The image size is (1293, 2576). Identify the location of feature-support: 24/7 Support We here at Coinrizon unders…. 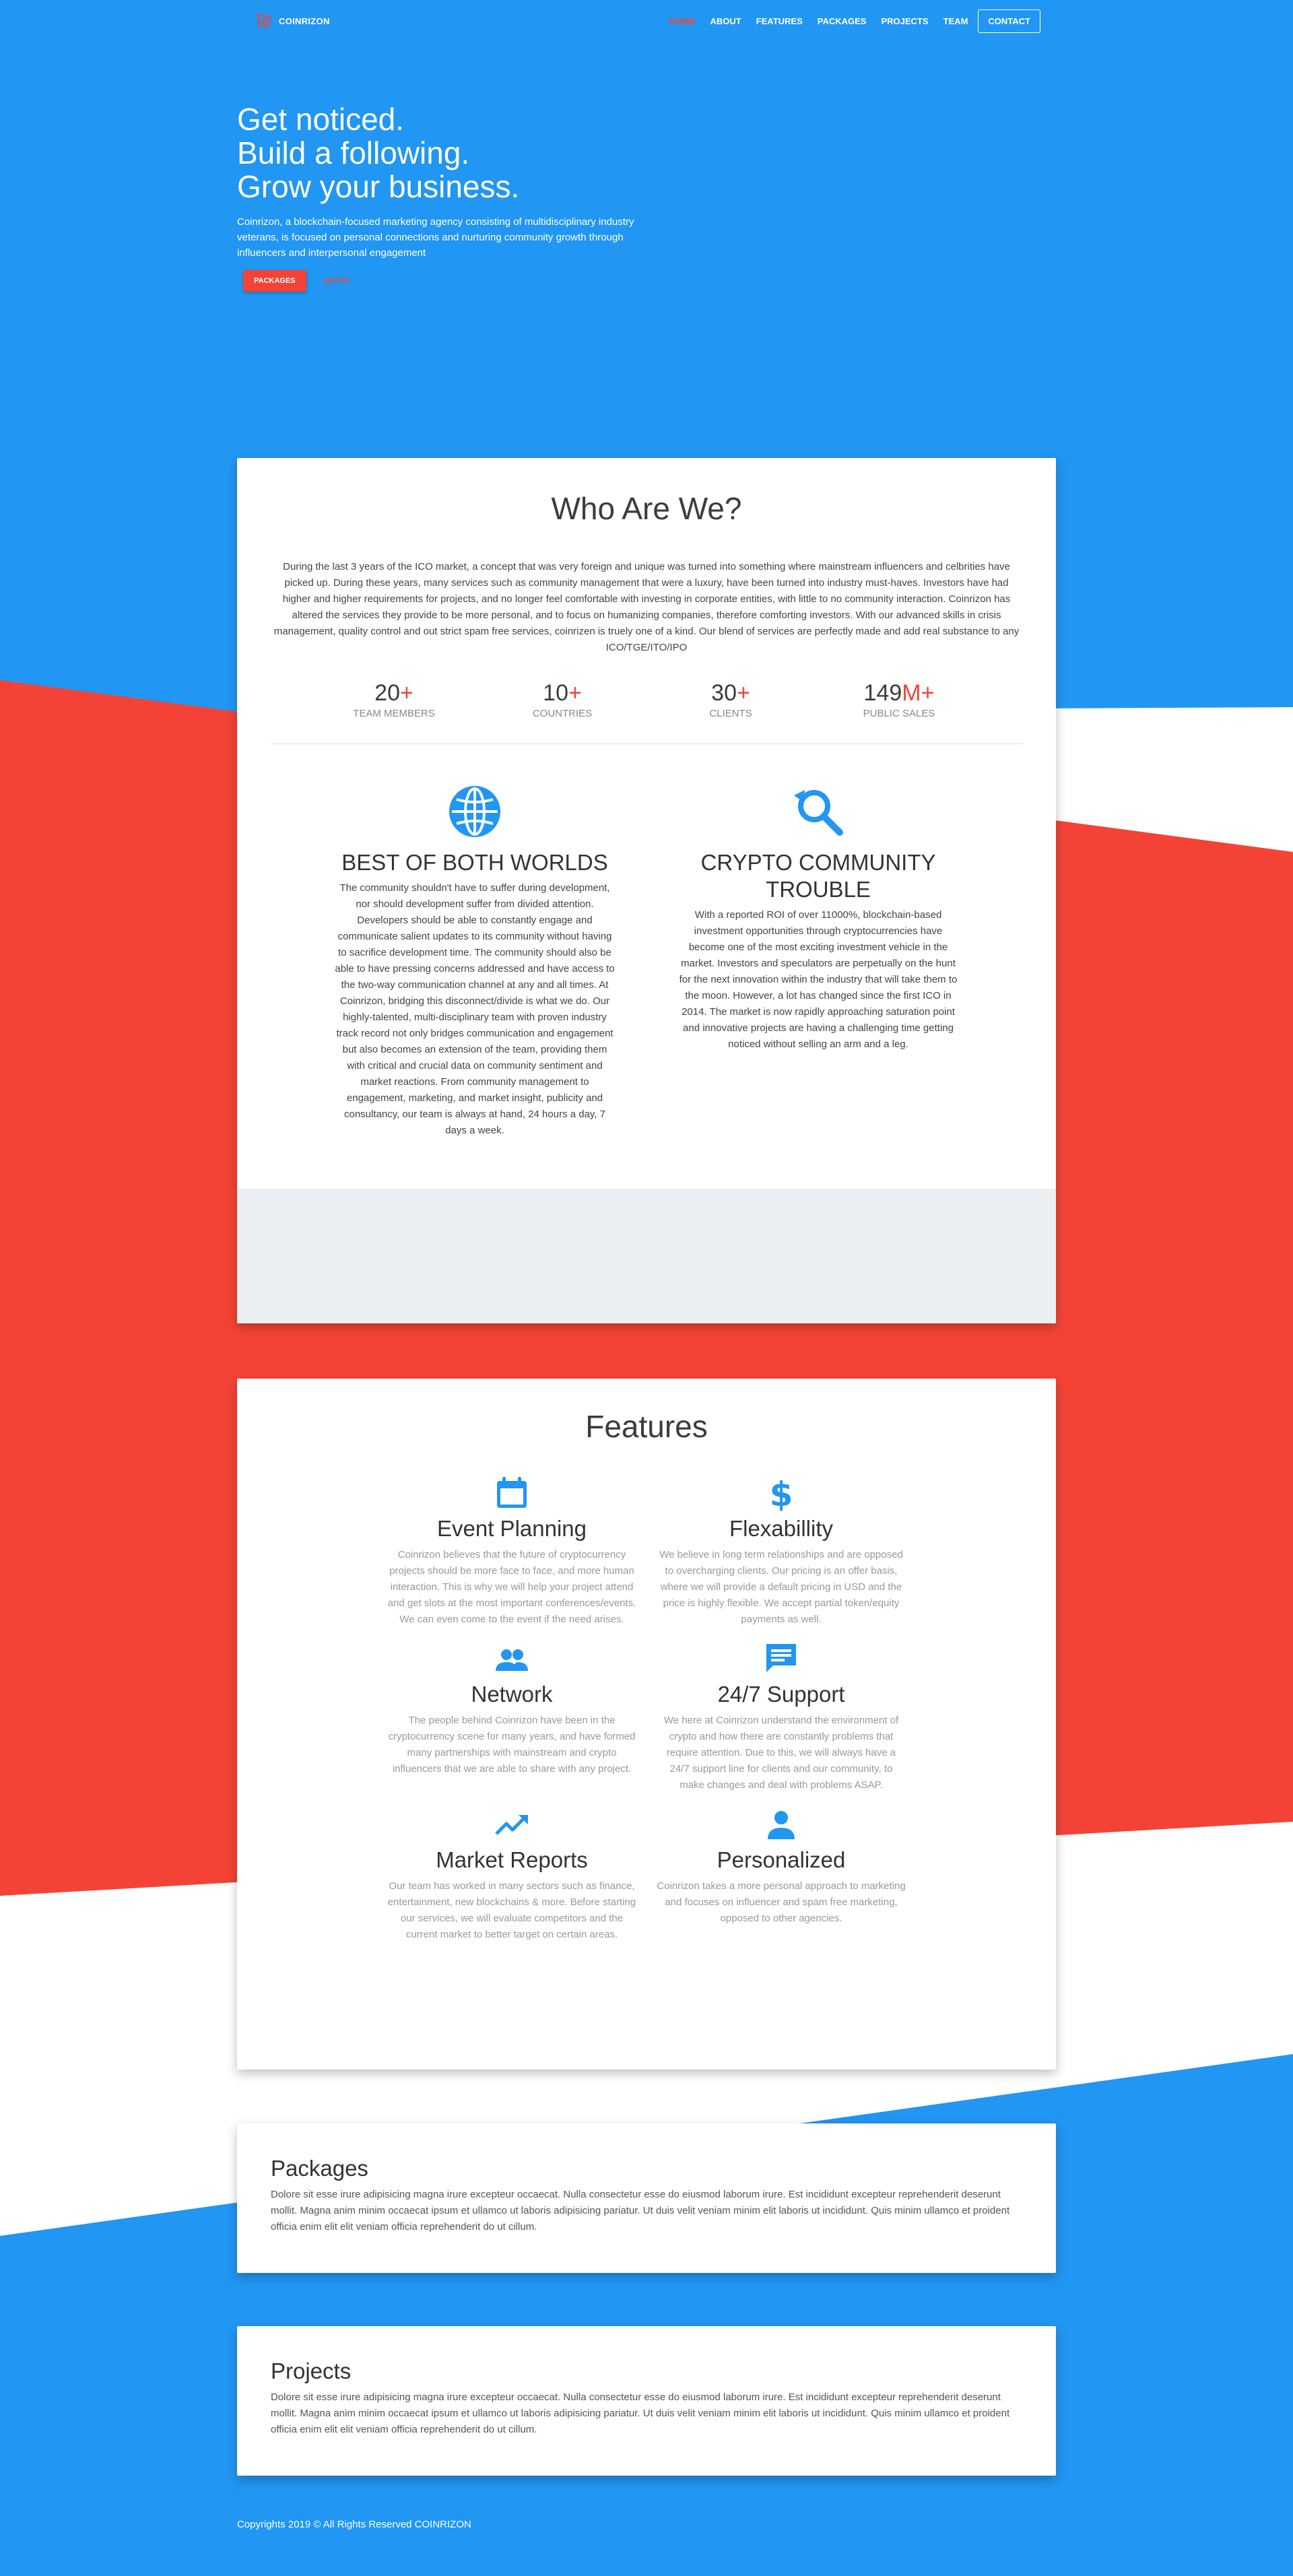
(781, 1716).